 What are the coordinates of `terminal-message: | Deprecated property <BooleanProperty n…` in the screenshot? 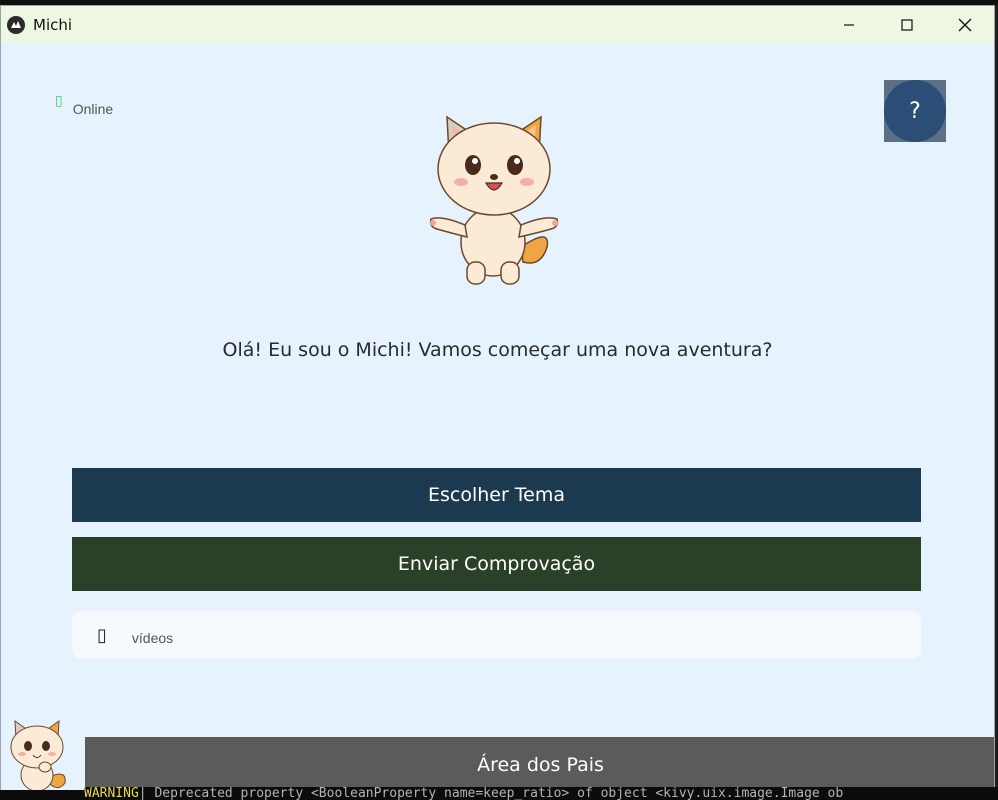 It's located at (491, 793).